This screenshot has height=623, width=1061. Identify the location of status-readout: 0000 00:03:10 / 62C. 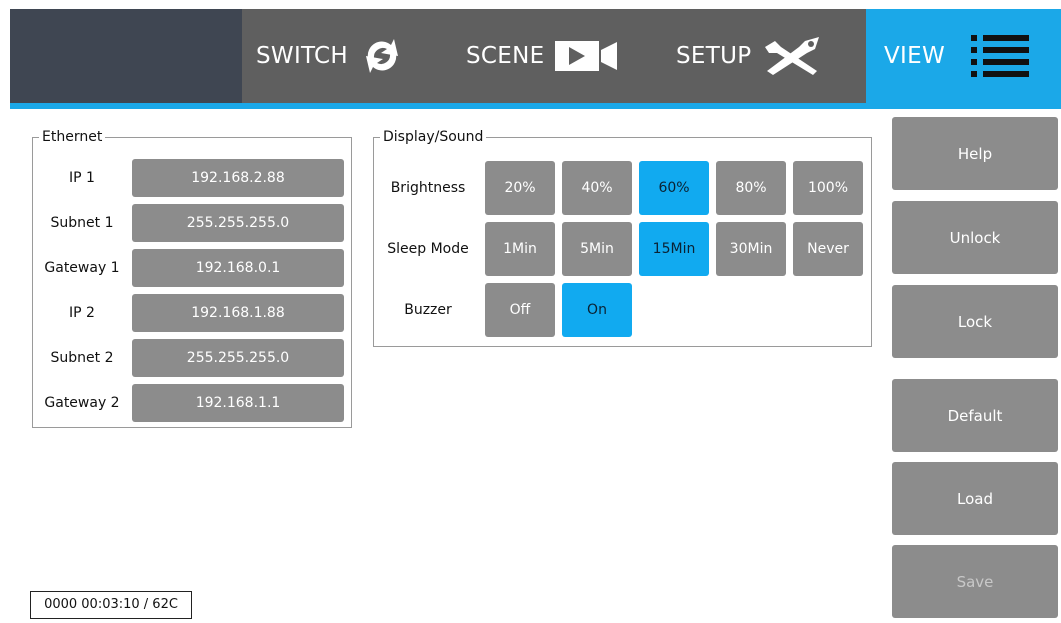
(111, 605).